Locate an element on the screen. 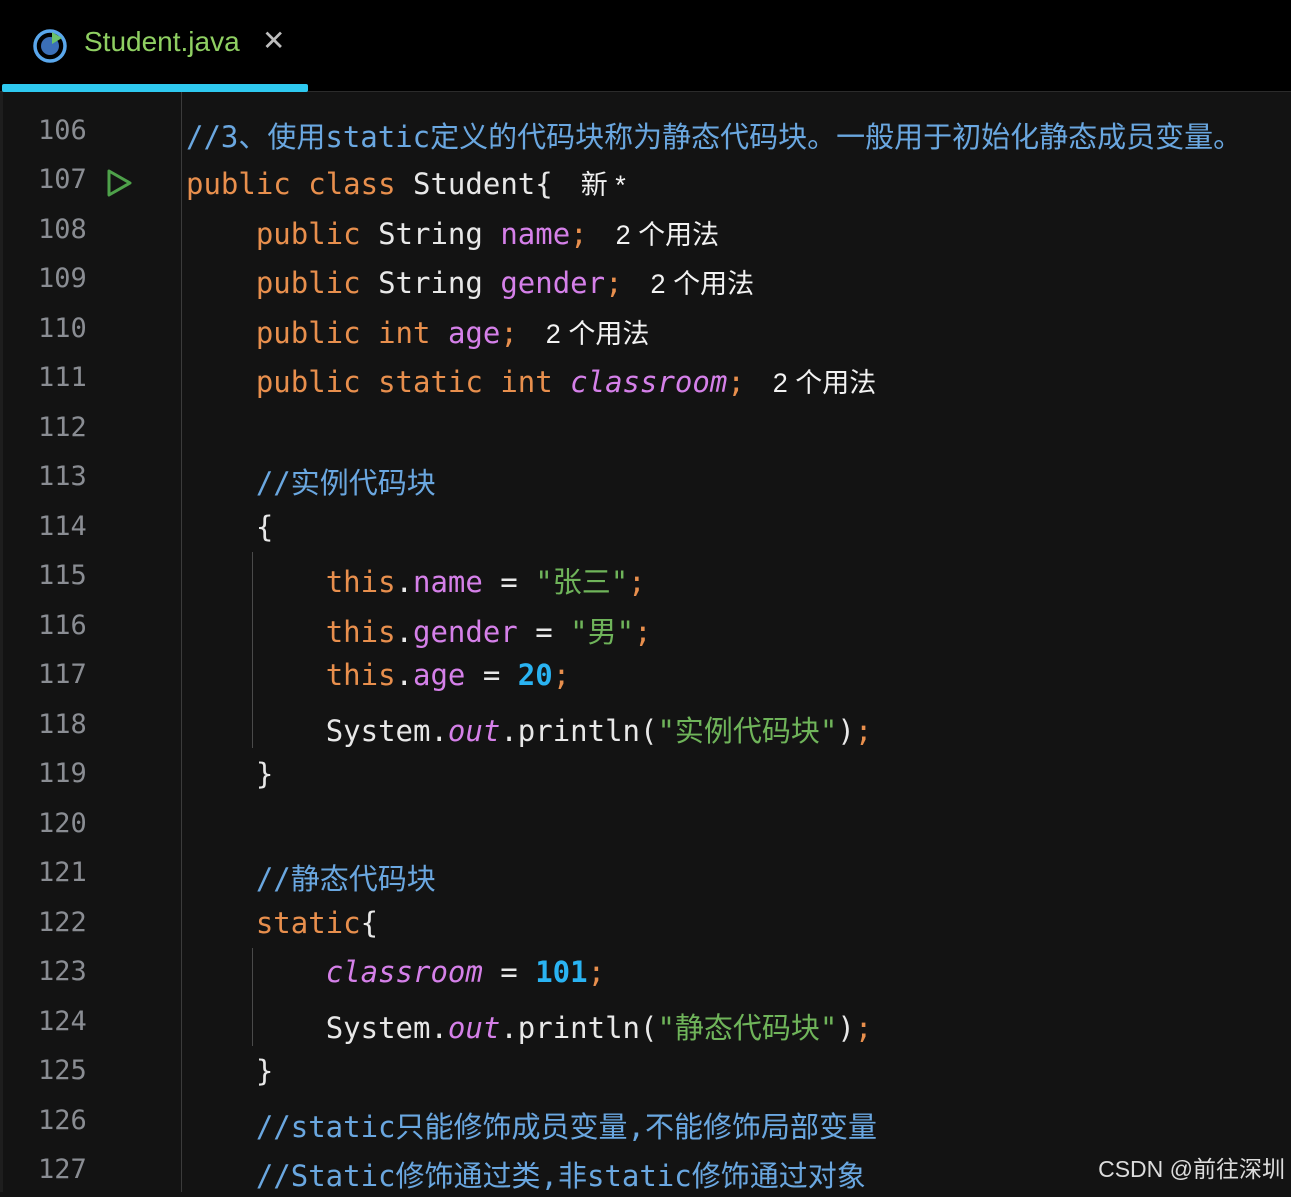 The image size is (1291, 1197). code-line: 111 public static int classroom; 2 个用法 is located at coordinates (645, 380).